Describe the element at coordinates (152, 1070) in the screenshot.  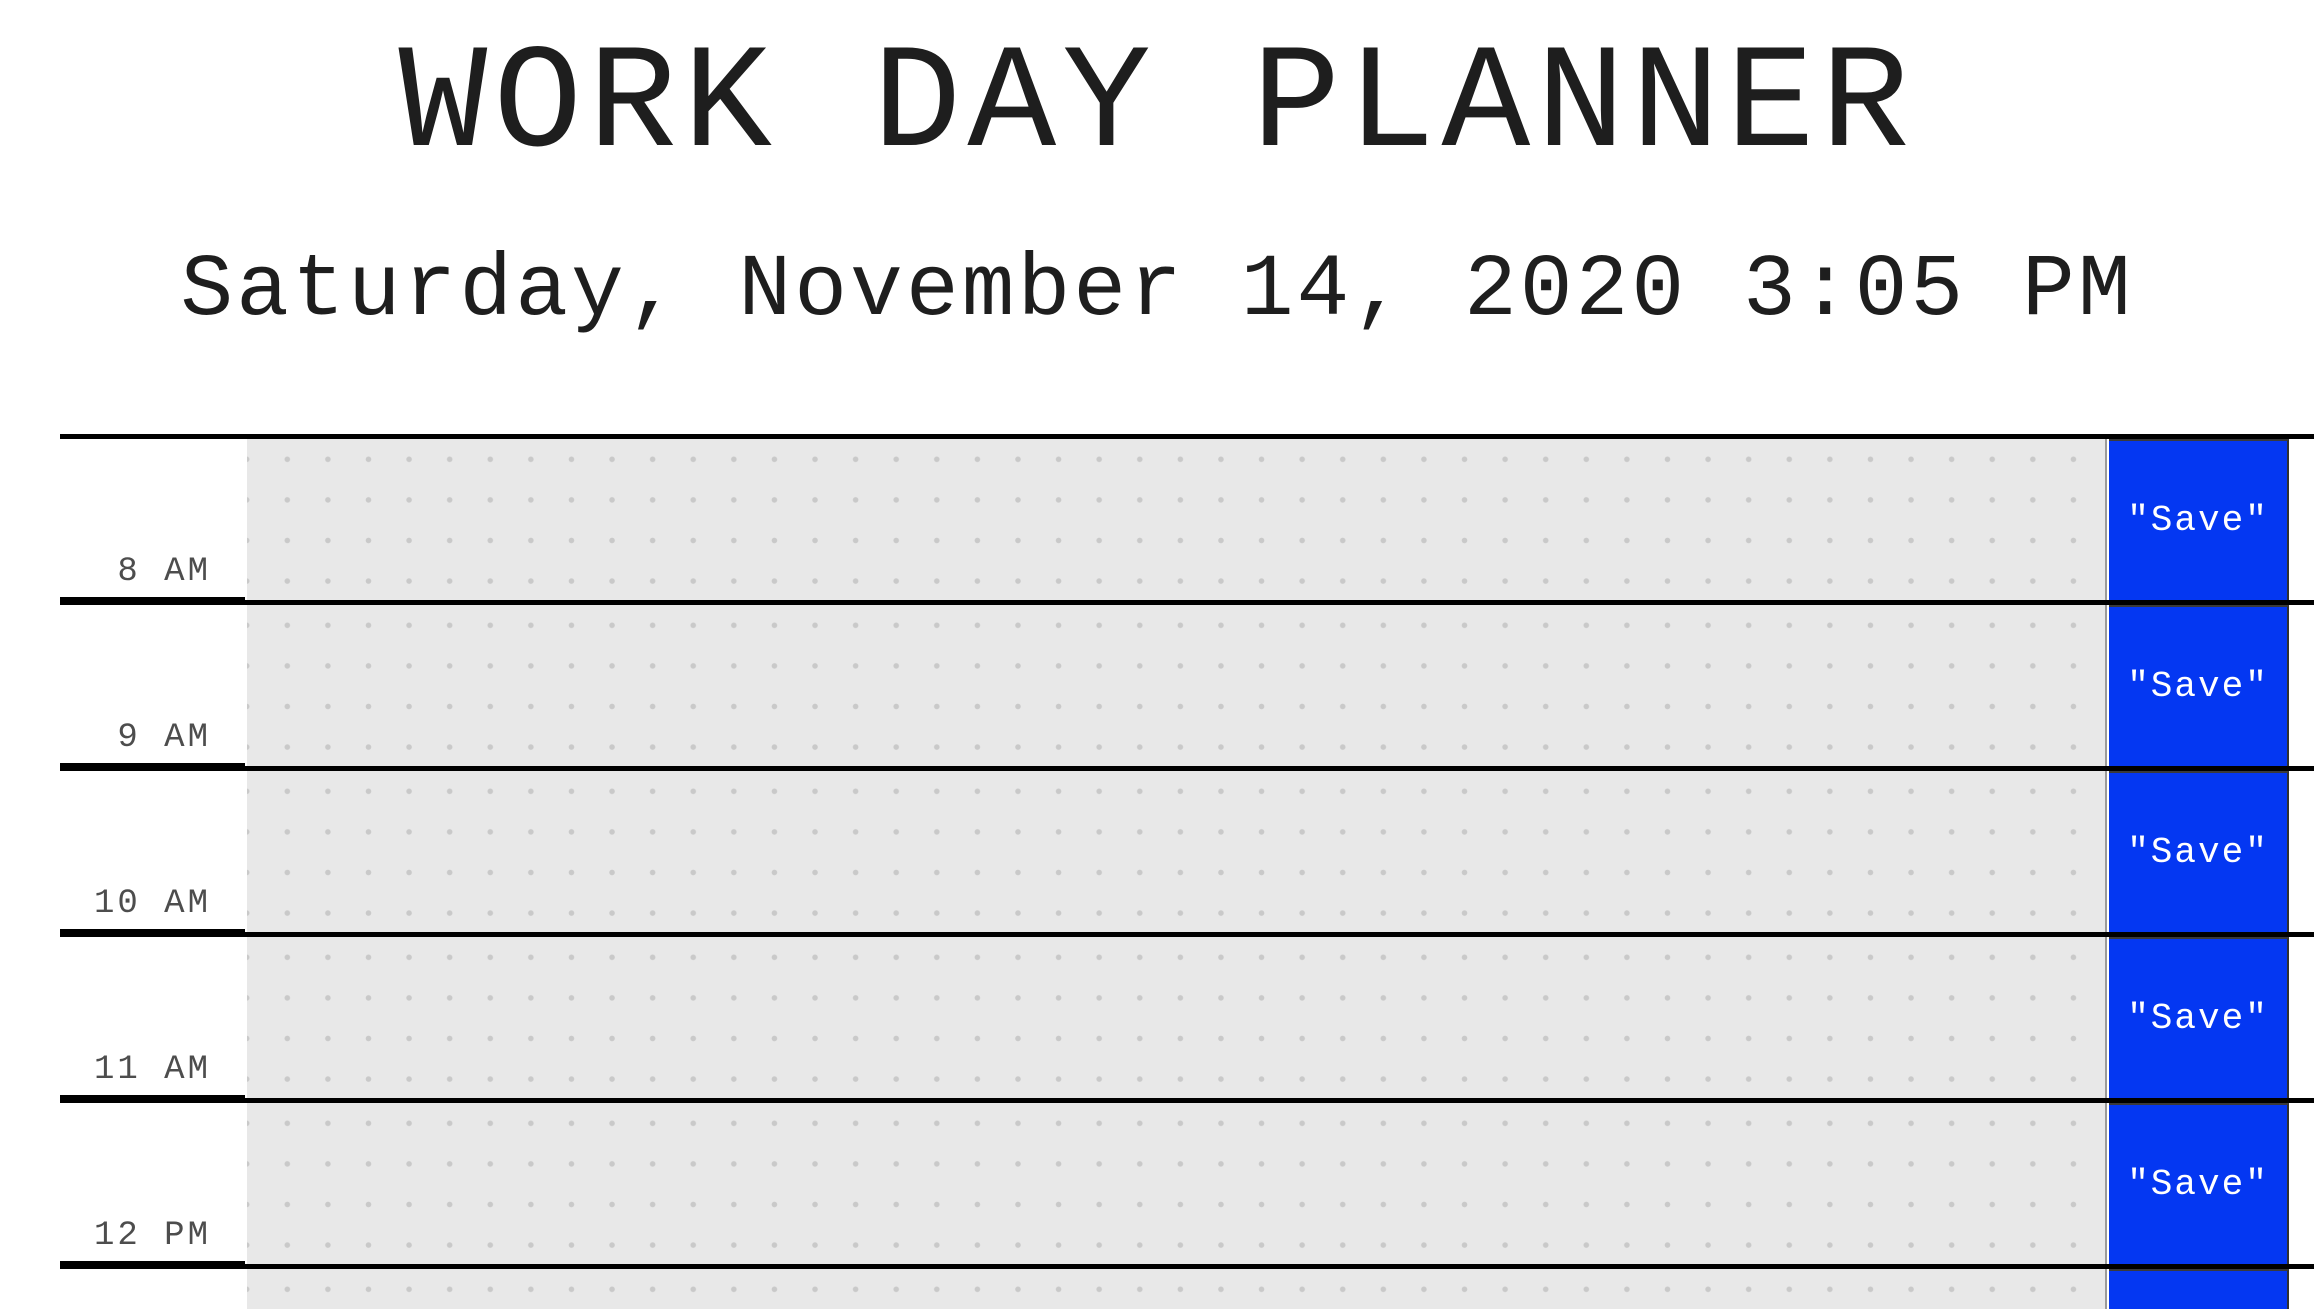
I see `hour-label: 11 AM` at that location.